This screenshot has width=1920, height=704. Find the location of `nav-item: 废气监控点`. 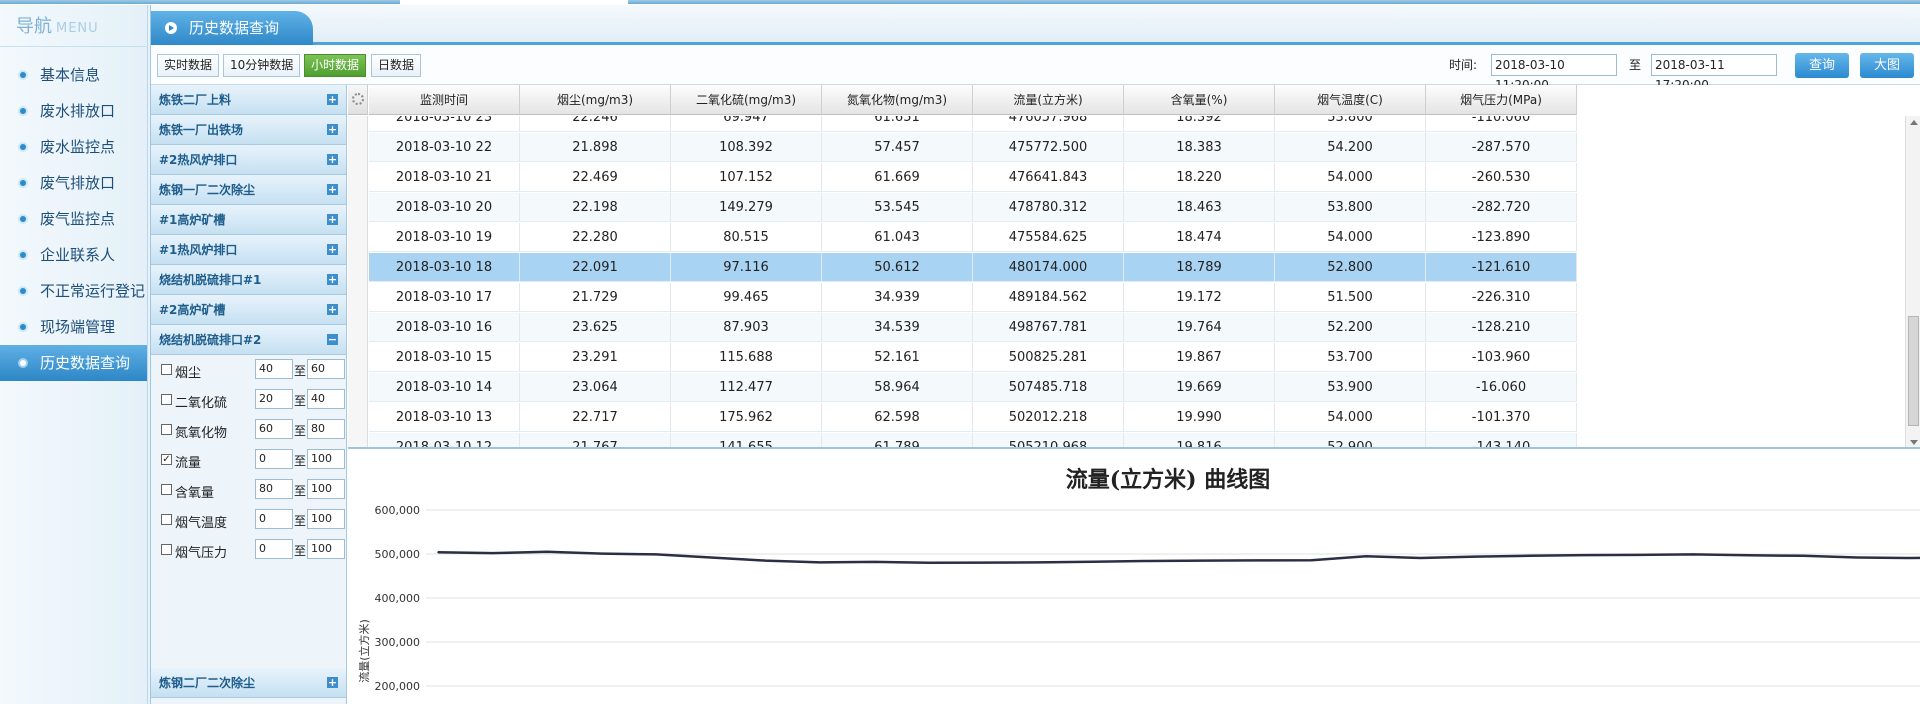

nav-item: 废气监控点 is located at coordinates (73, 219).